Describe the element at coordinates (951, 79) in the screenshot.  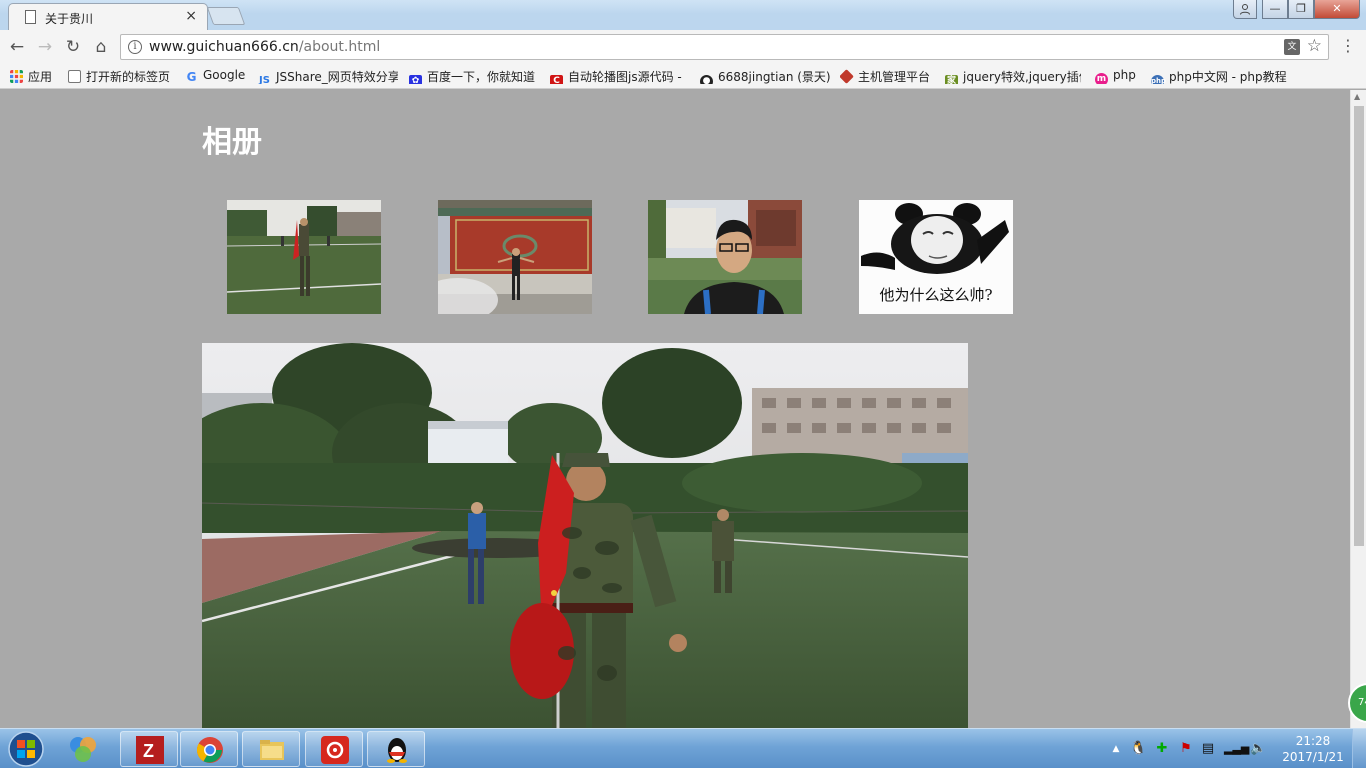
I see `jquery-icon: 家` at that location.